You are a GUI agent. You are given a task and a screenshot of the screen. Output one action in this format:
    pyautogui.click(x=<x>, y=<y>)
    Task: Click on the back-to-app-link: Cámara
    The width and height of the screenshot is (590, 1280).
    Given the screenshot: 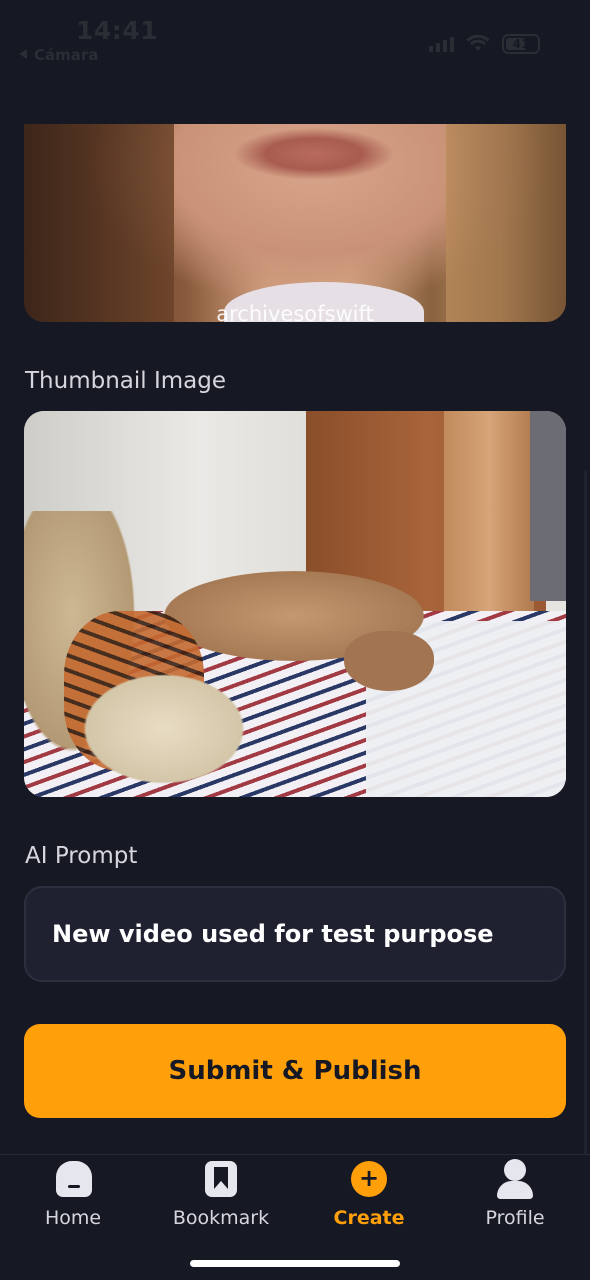 What is the action you would take?
    pyautogui.click(x=58, y=55)
    